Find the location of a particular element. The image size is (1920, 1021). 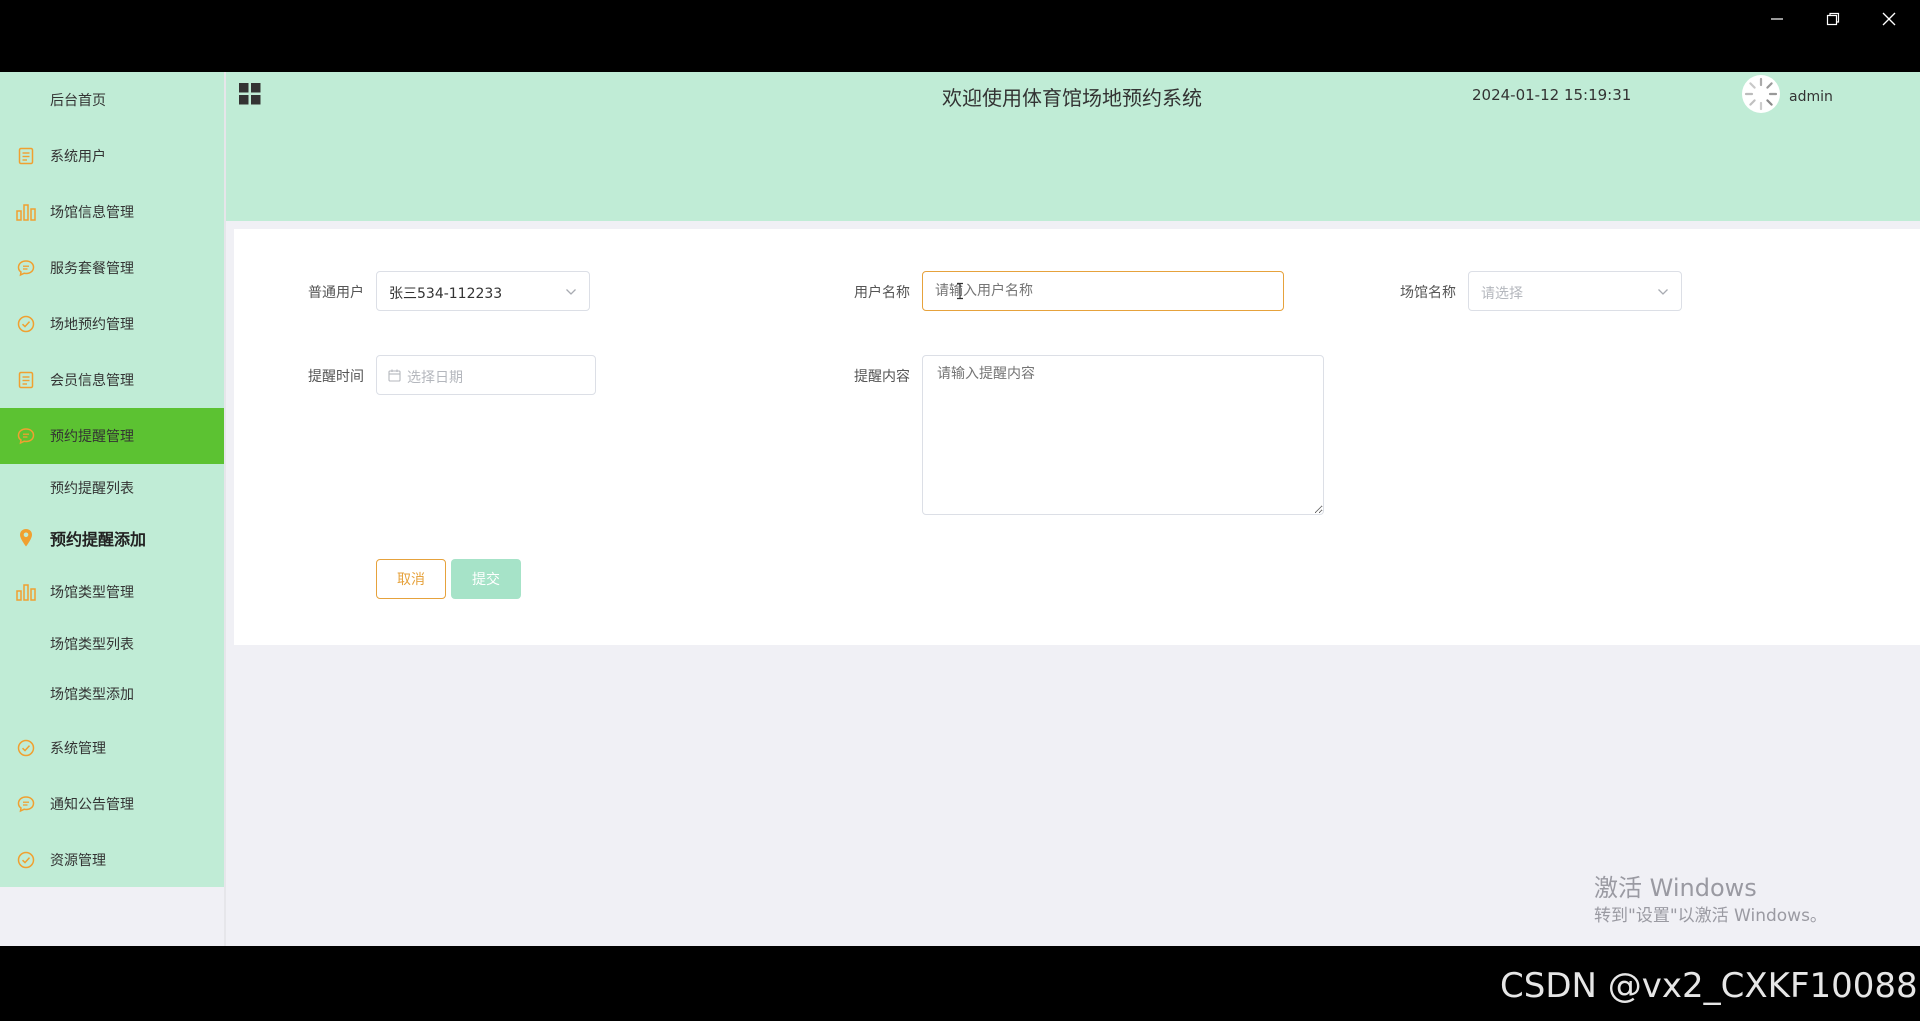

sidebar-item-label: 预约提醒管理 is located at coordinates (92, 437).